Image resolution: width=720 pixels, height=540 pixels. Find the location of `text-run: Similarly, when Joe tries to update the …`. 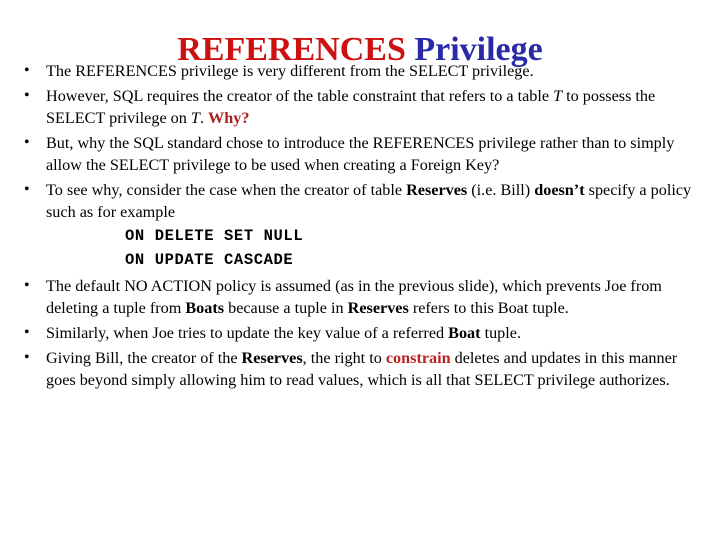

text-run: Similarly, when Joe tries to update the … is located at coordinates (247, 333).